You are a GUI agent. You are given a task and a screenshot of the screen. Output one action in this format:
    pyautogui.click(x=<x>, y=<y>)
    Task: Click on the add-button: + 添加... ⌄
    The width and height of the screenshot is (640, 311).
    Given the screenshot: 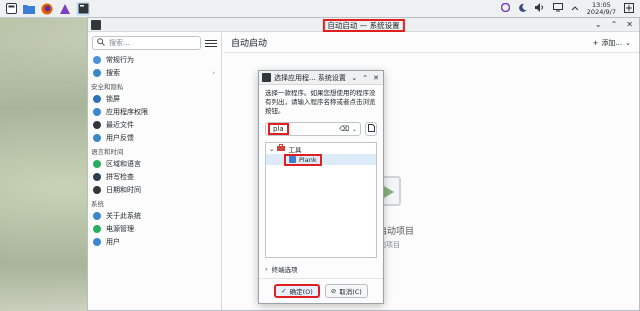 What is the action you would take?
    pyautogui.click(x=612, y=43)
    